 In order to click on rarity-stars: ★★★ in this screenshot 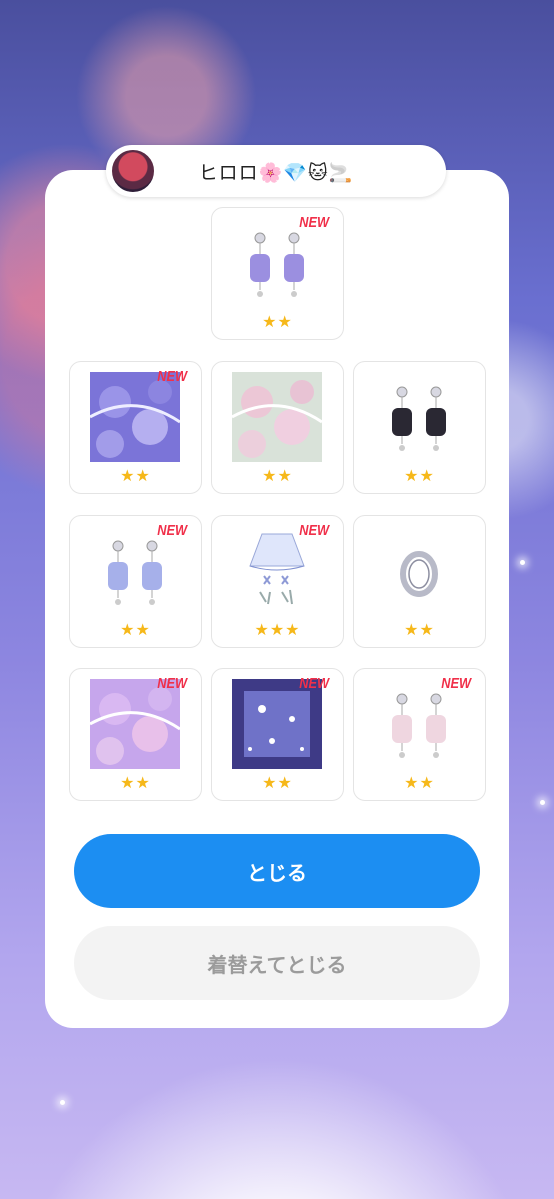, I will do `click(277, 629)`.